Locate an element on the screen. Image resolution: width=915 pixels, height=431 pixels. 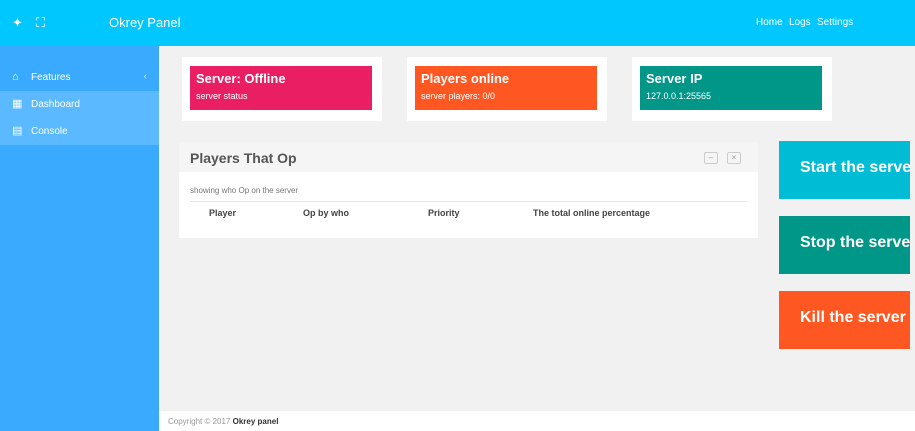
footer-text: Copyright © 2017 Okrey panel is located at coordinates (223, 421).